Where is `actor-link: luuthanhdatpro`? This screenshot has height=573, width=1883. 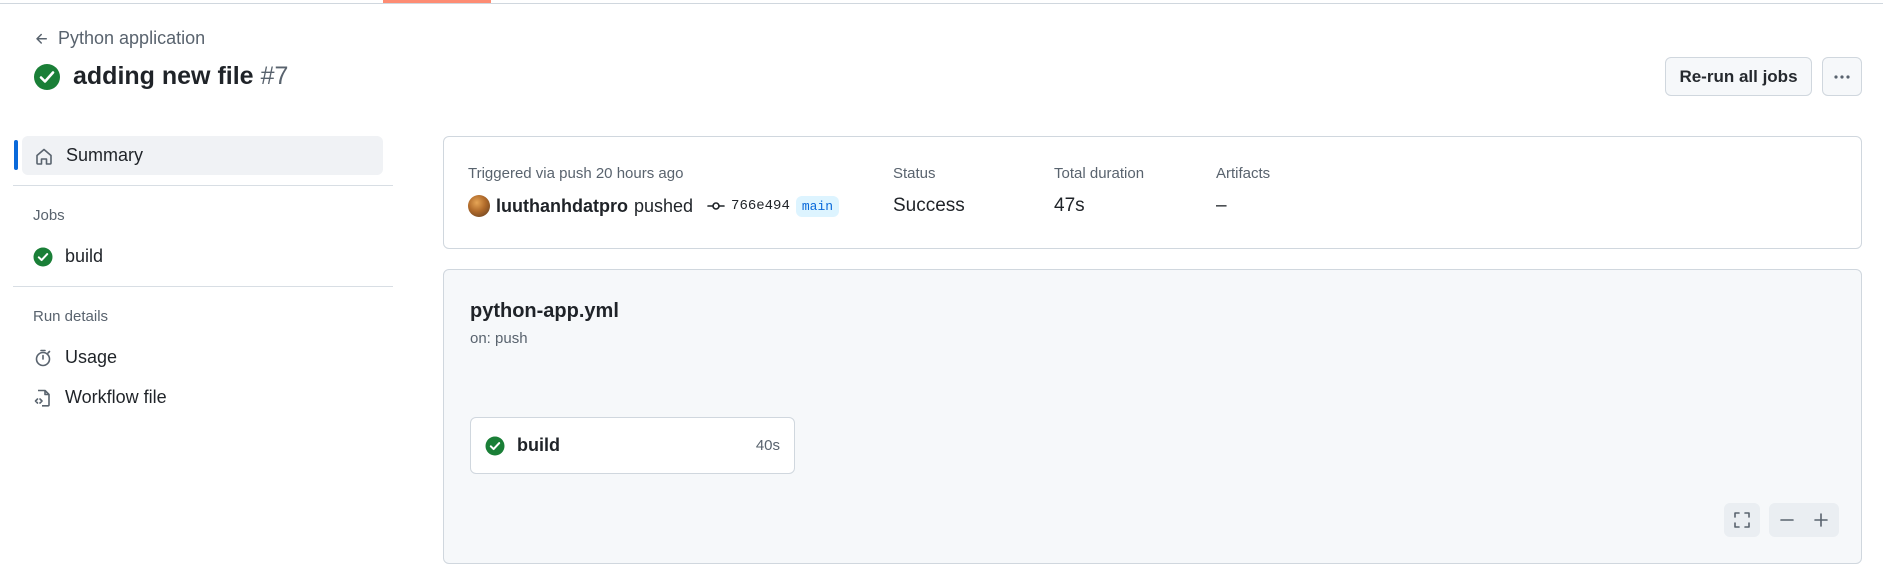 actor-link: luuthanhdatpro is located at coordinates (562, 206).